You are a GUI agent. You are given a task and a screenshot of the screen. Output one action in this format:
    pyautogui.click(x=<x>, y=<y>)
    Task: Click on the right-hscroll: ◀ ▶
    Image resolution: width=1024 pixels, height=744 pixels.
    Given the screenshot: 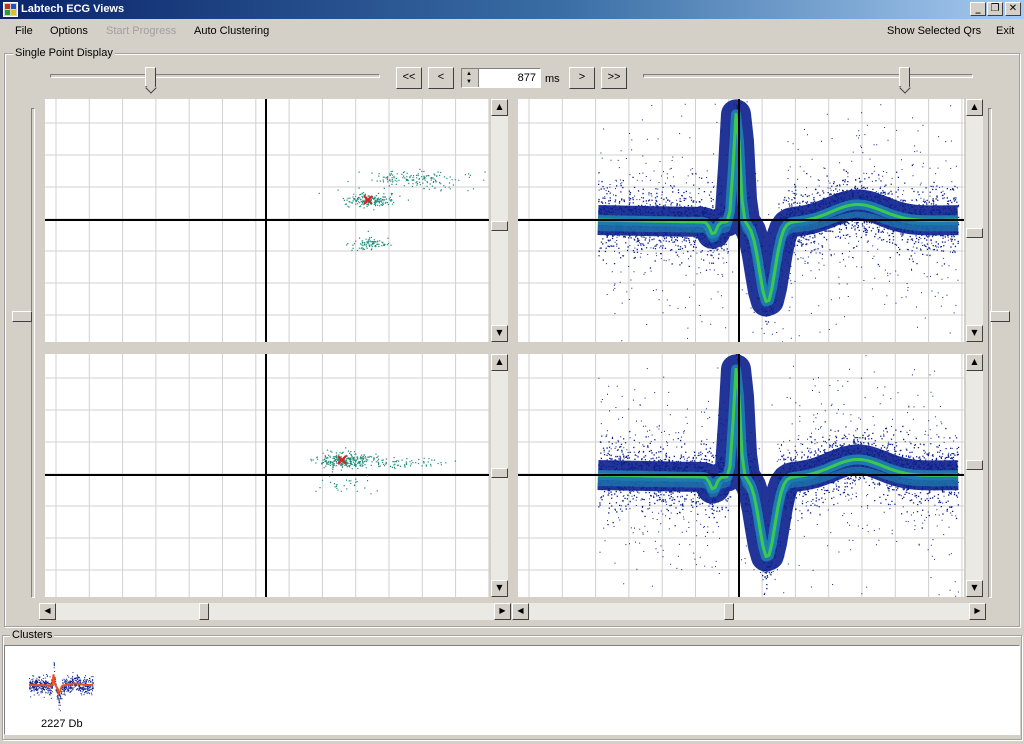 What is the action you would take?
    pyautogui.click(x=749, y=611)
    